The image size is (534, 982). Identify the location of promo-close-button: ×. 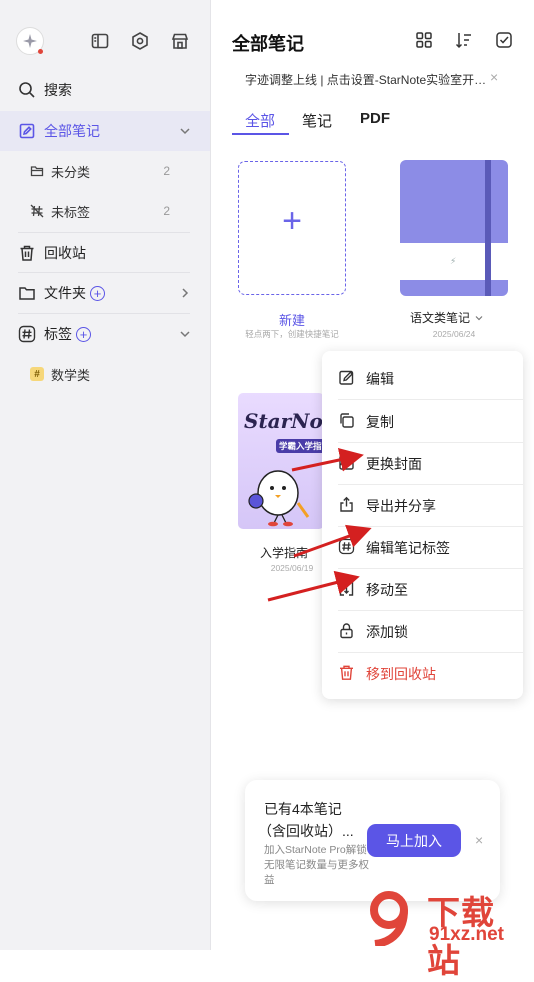
(479, 840).